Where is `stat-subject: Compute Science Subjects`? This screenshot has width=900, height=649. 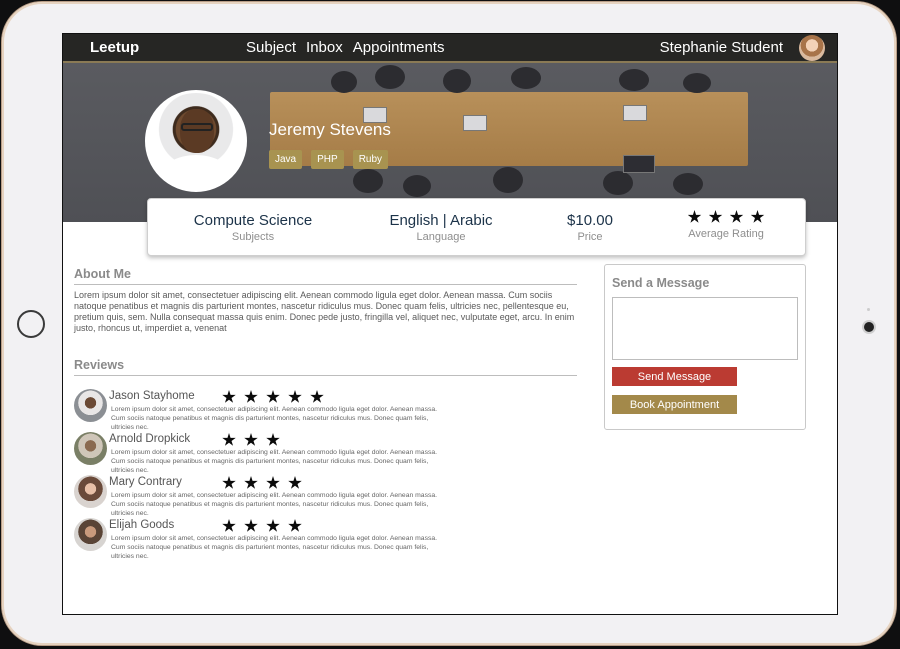
stat-subject: Compute Science Subjects is located at coordinates (253, 221).